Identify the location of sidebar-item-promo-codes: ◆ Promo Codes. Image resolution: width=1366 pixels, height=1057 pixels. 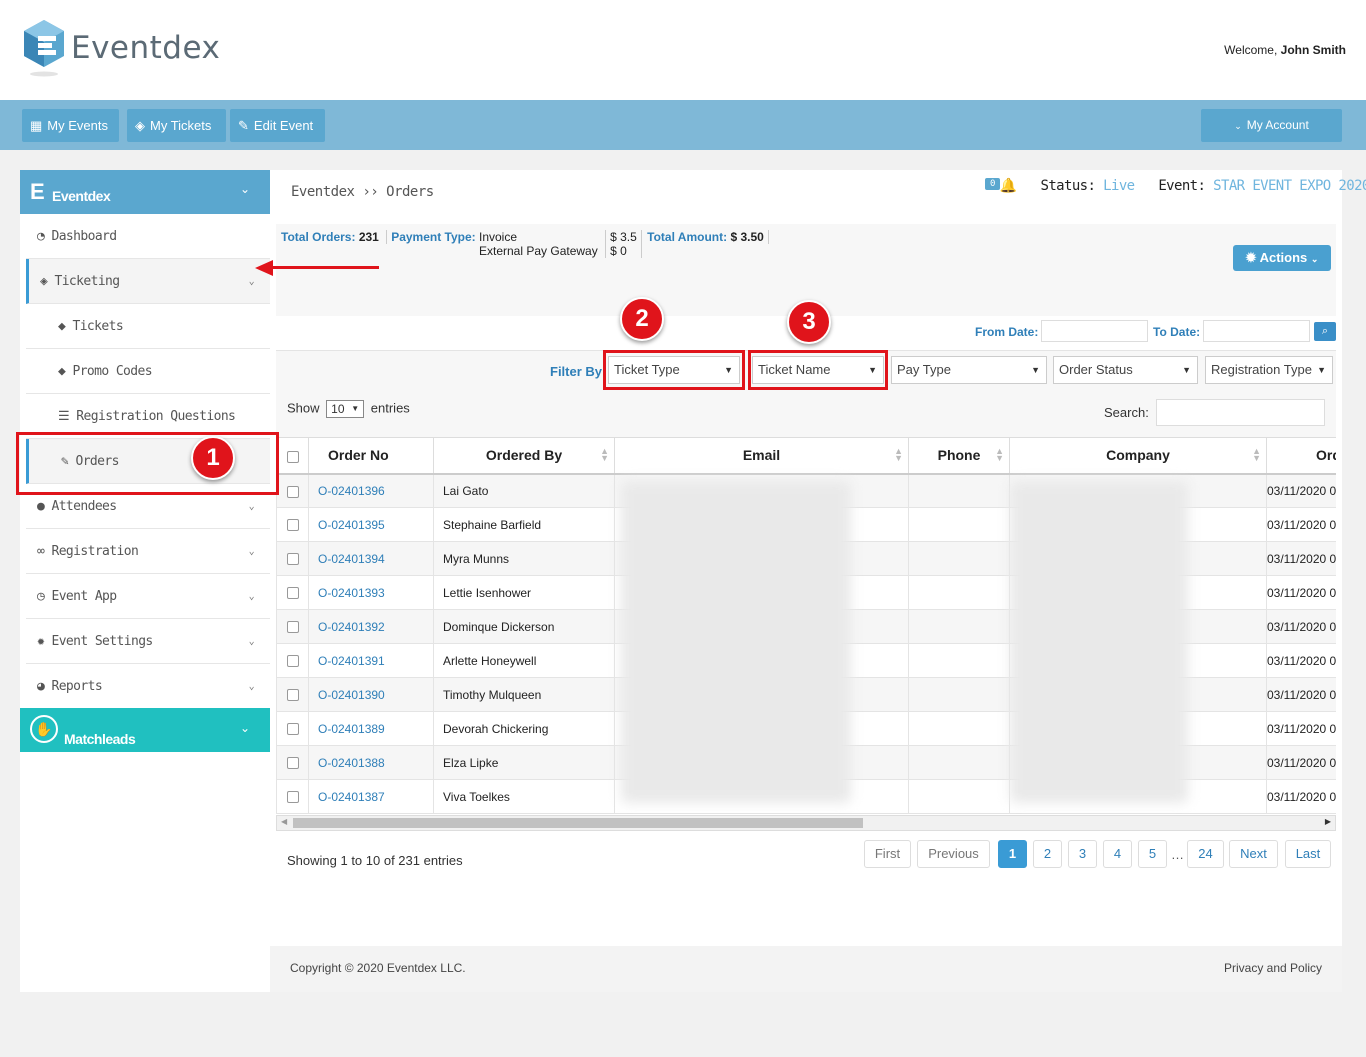
(148, 371).